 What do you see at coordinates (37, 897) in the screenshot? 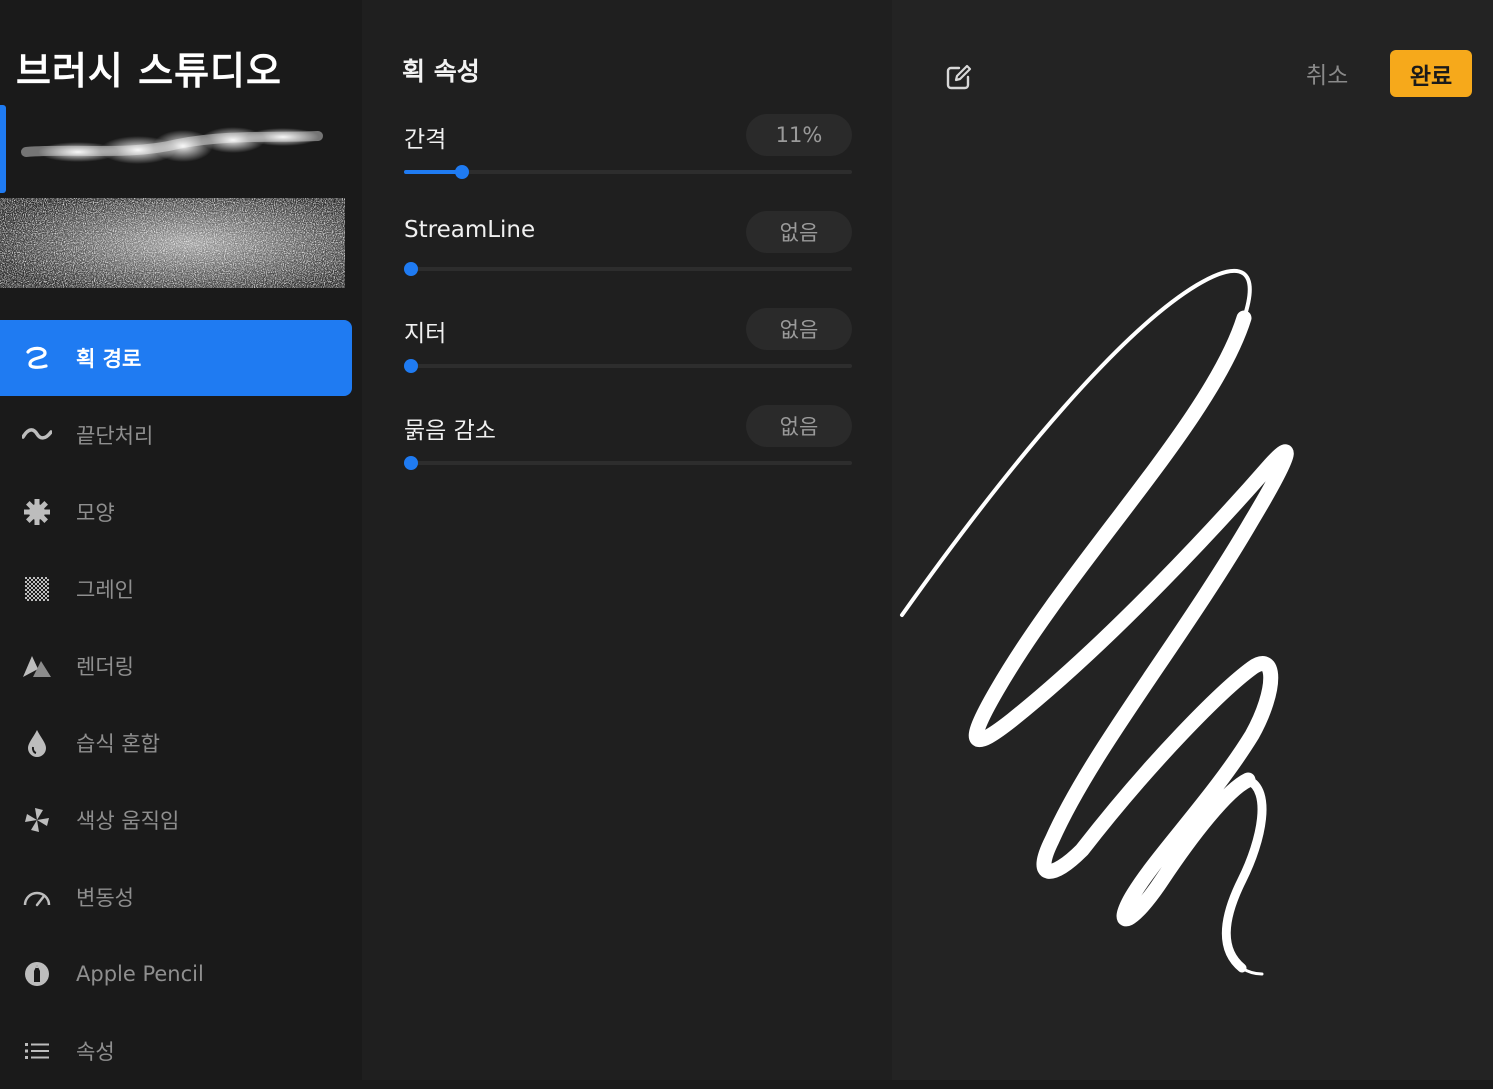
I see `speedometer-icon` at bounding box center [37, 897].